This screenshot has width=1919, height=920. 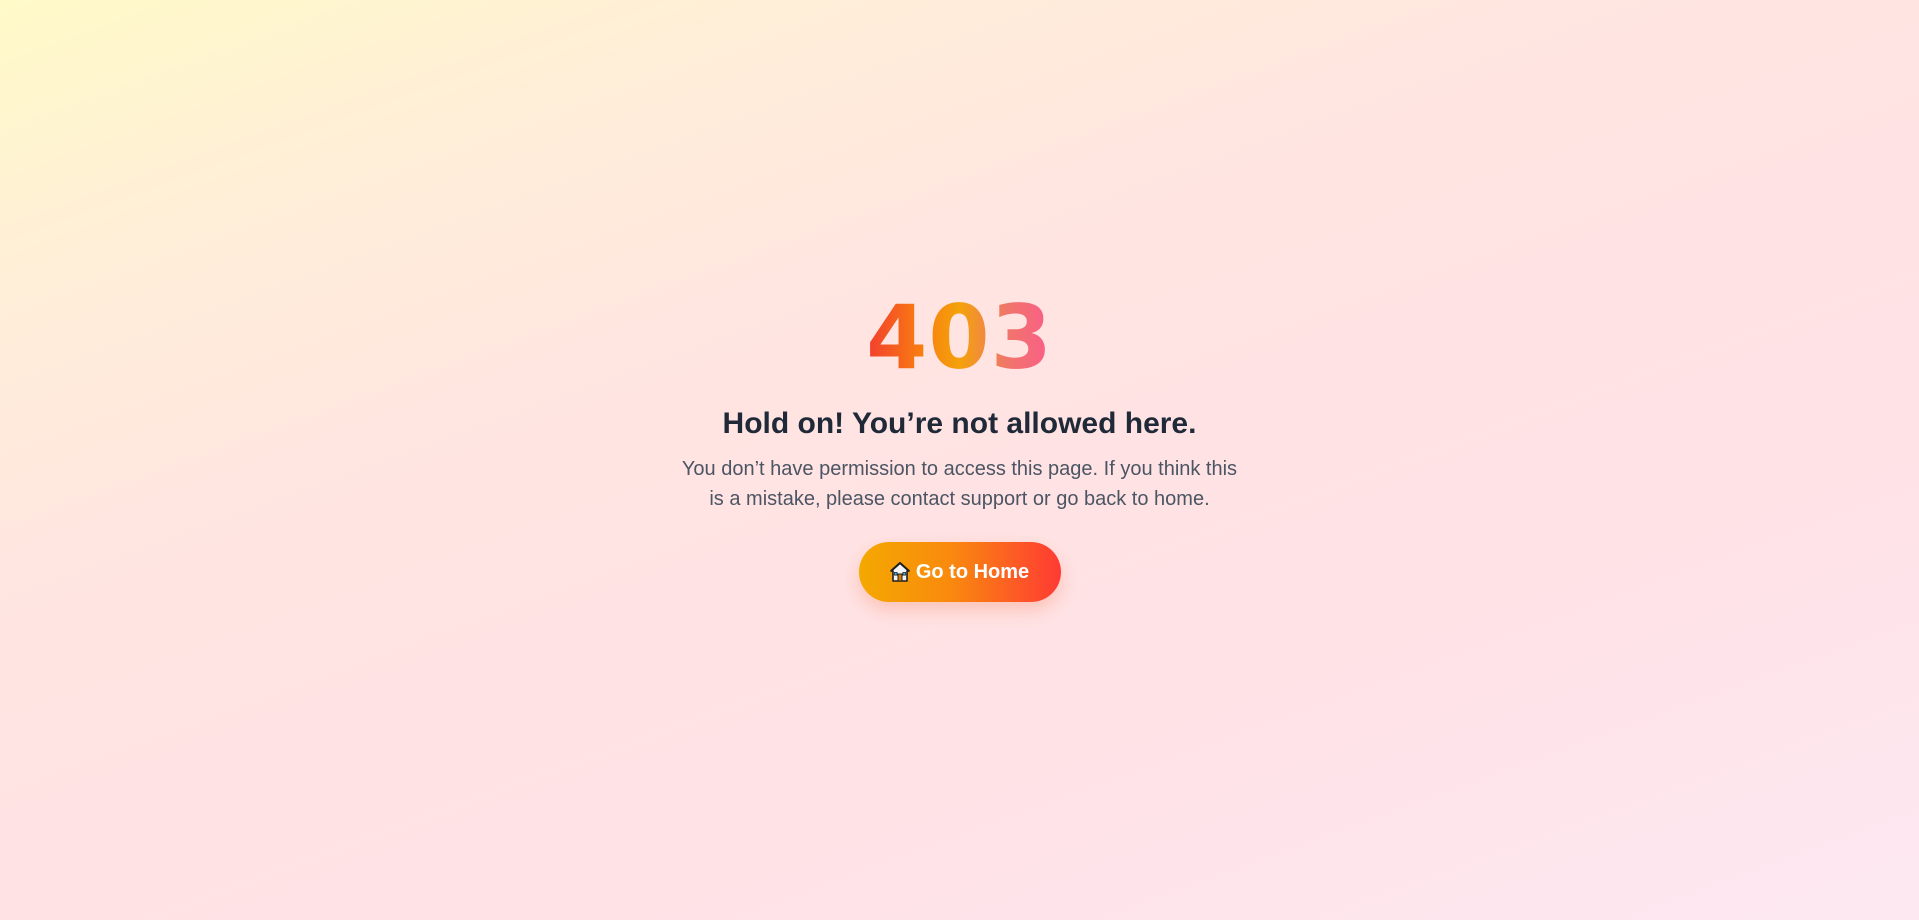 I want to click on go-home-label: Go to Home, so click(x=972, y=571).